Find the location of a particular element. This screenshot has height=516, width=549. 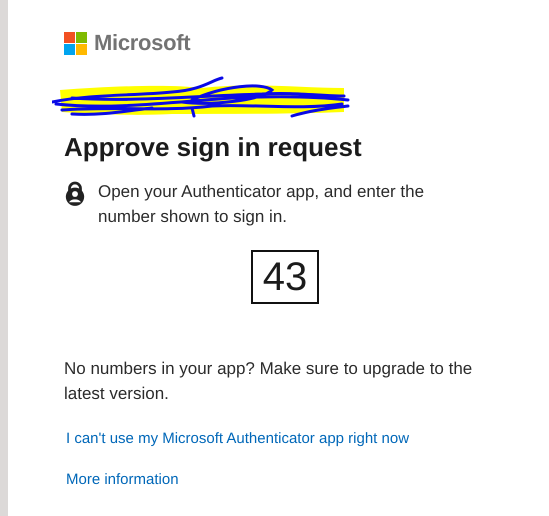

lock-person-icon is located at coordinates (75, 194).